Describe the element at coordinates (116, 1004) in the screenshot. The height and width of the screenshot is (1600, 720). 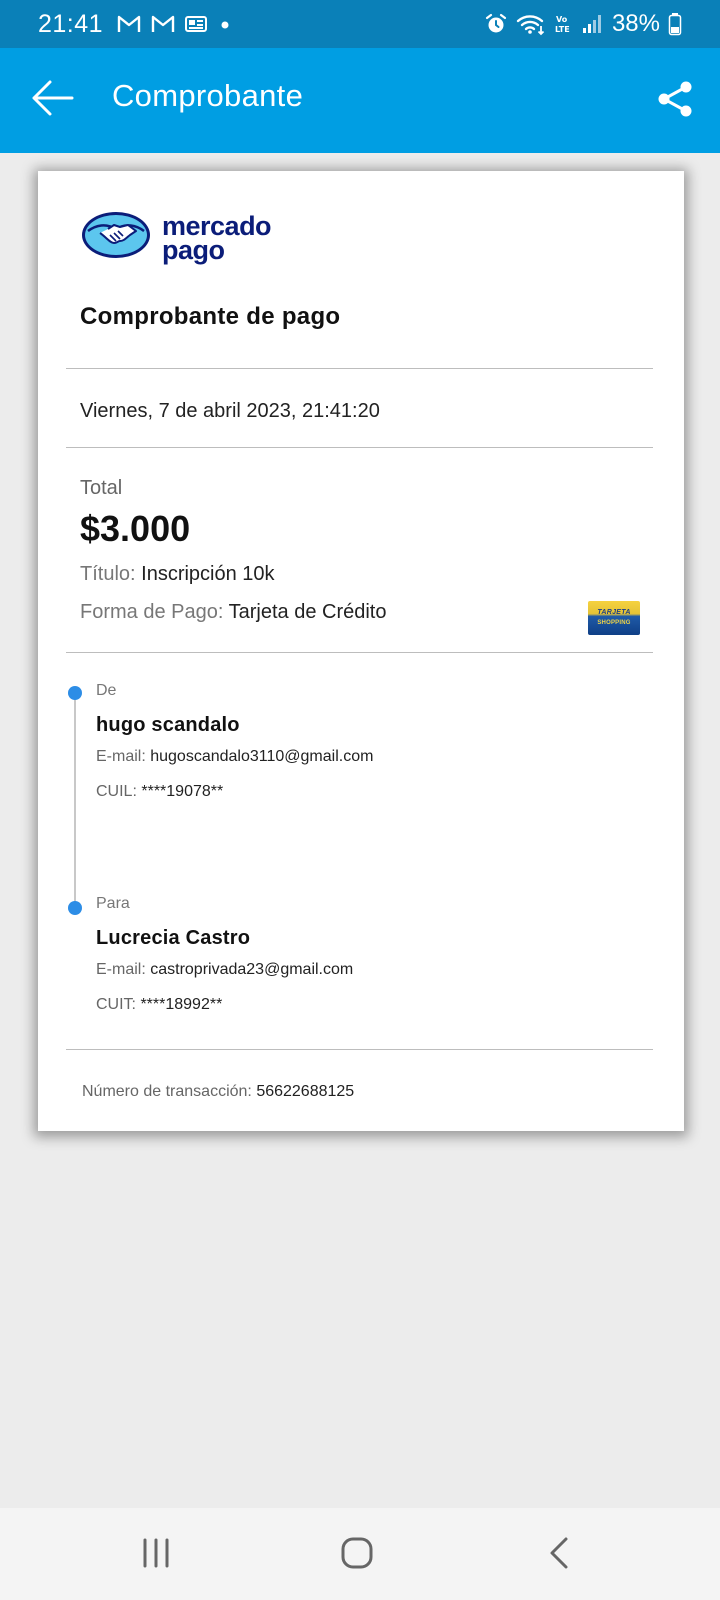
I see `to-id-label: CUIT:` at that location.